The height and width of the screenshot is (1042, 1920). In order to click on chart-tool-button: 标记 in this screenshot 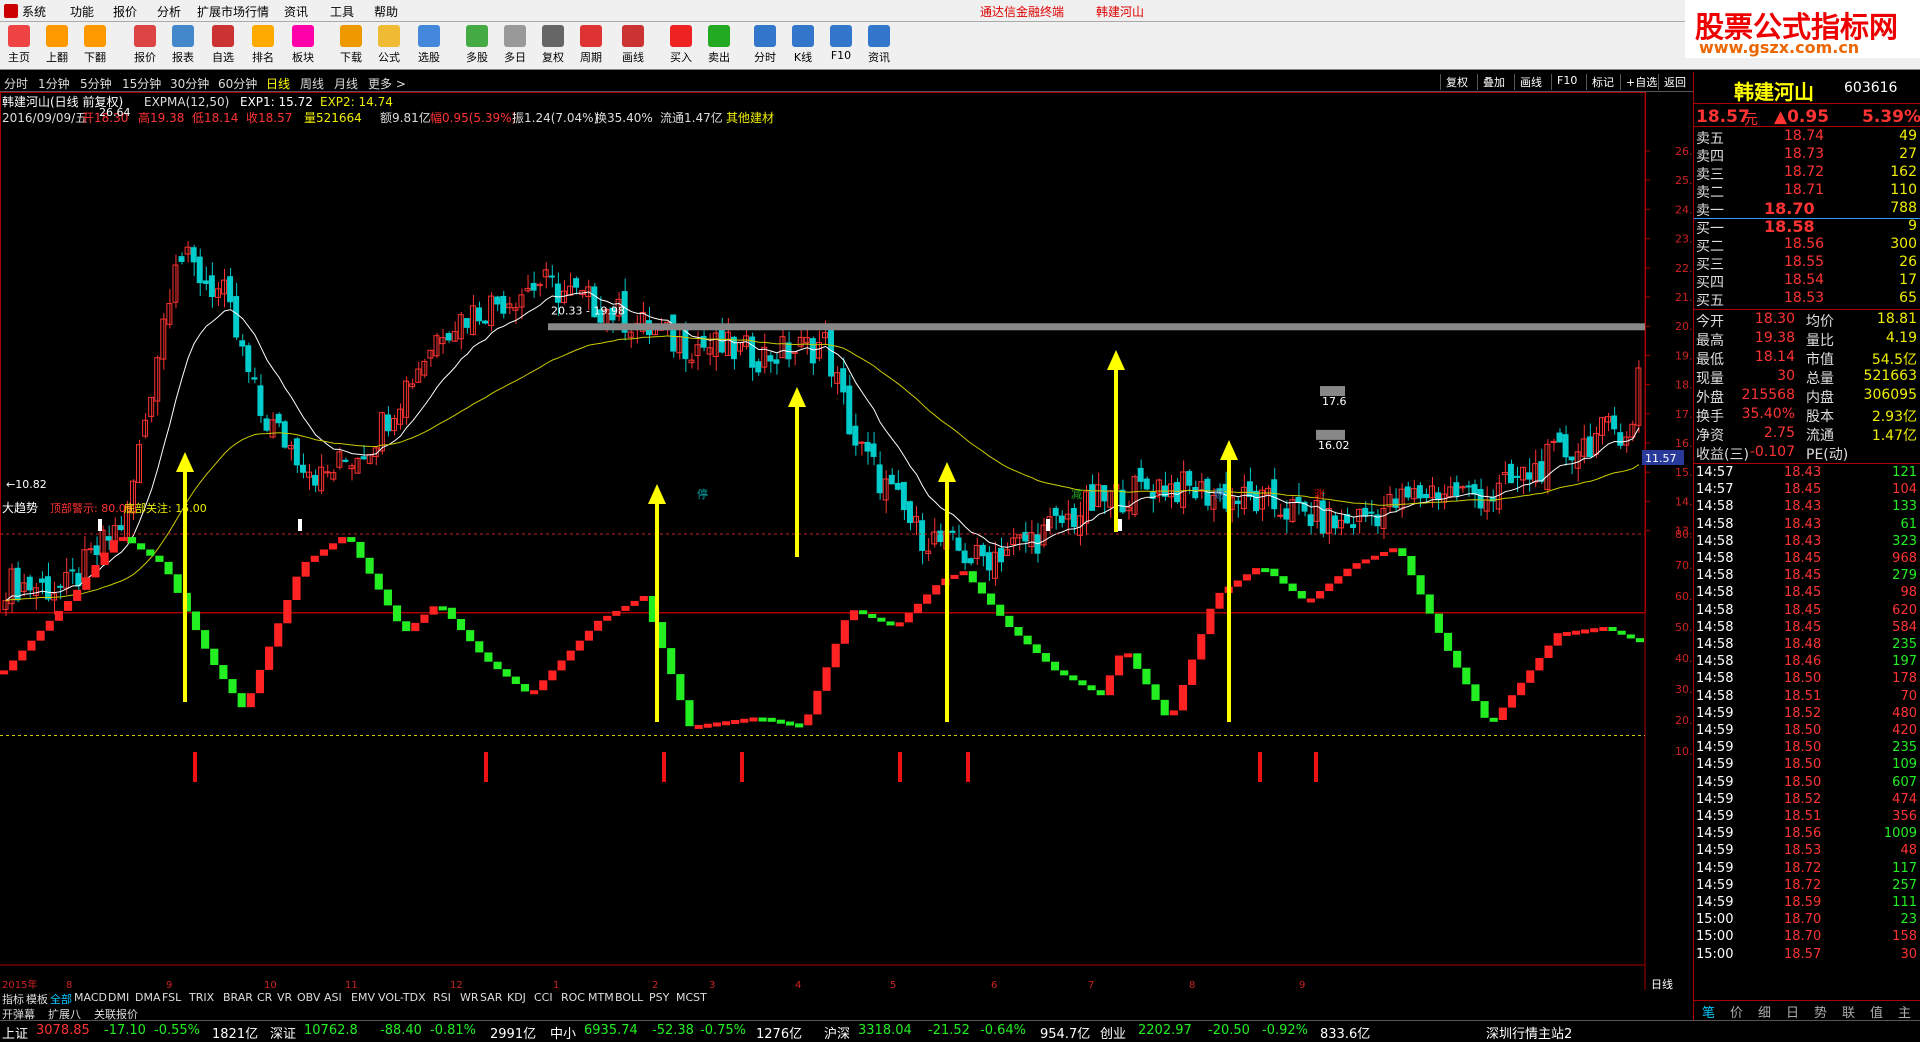, I will do `click(1602, 82)`.